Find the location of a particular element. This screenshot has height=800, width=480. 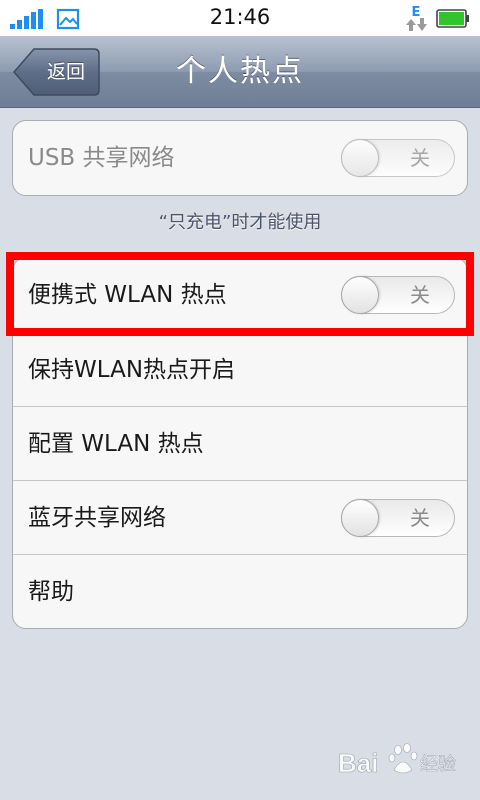

configure-wlan-hotspot-row: 配置 WLAN 热点 is located at coordinates (240, 443).